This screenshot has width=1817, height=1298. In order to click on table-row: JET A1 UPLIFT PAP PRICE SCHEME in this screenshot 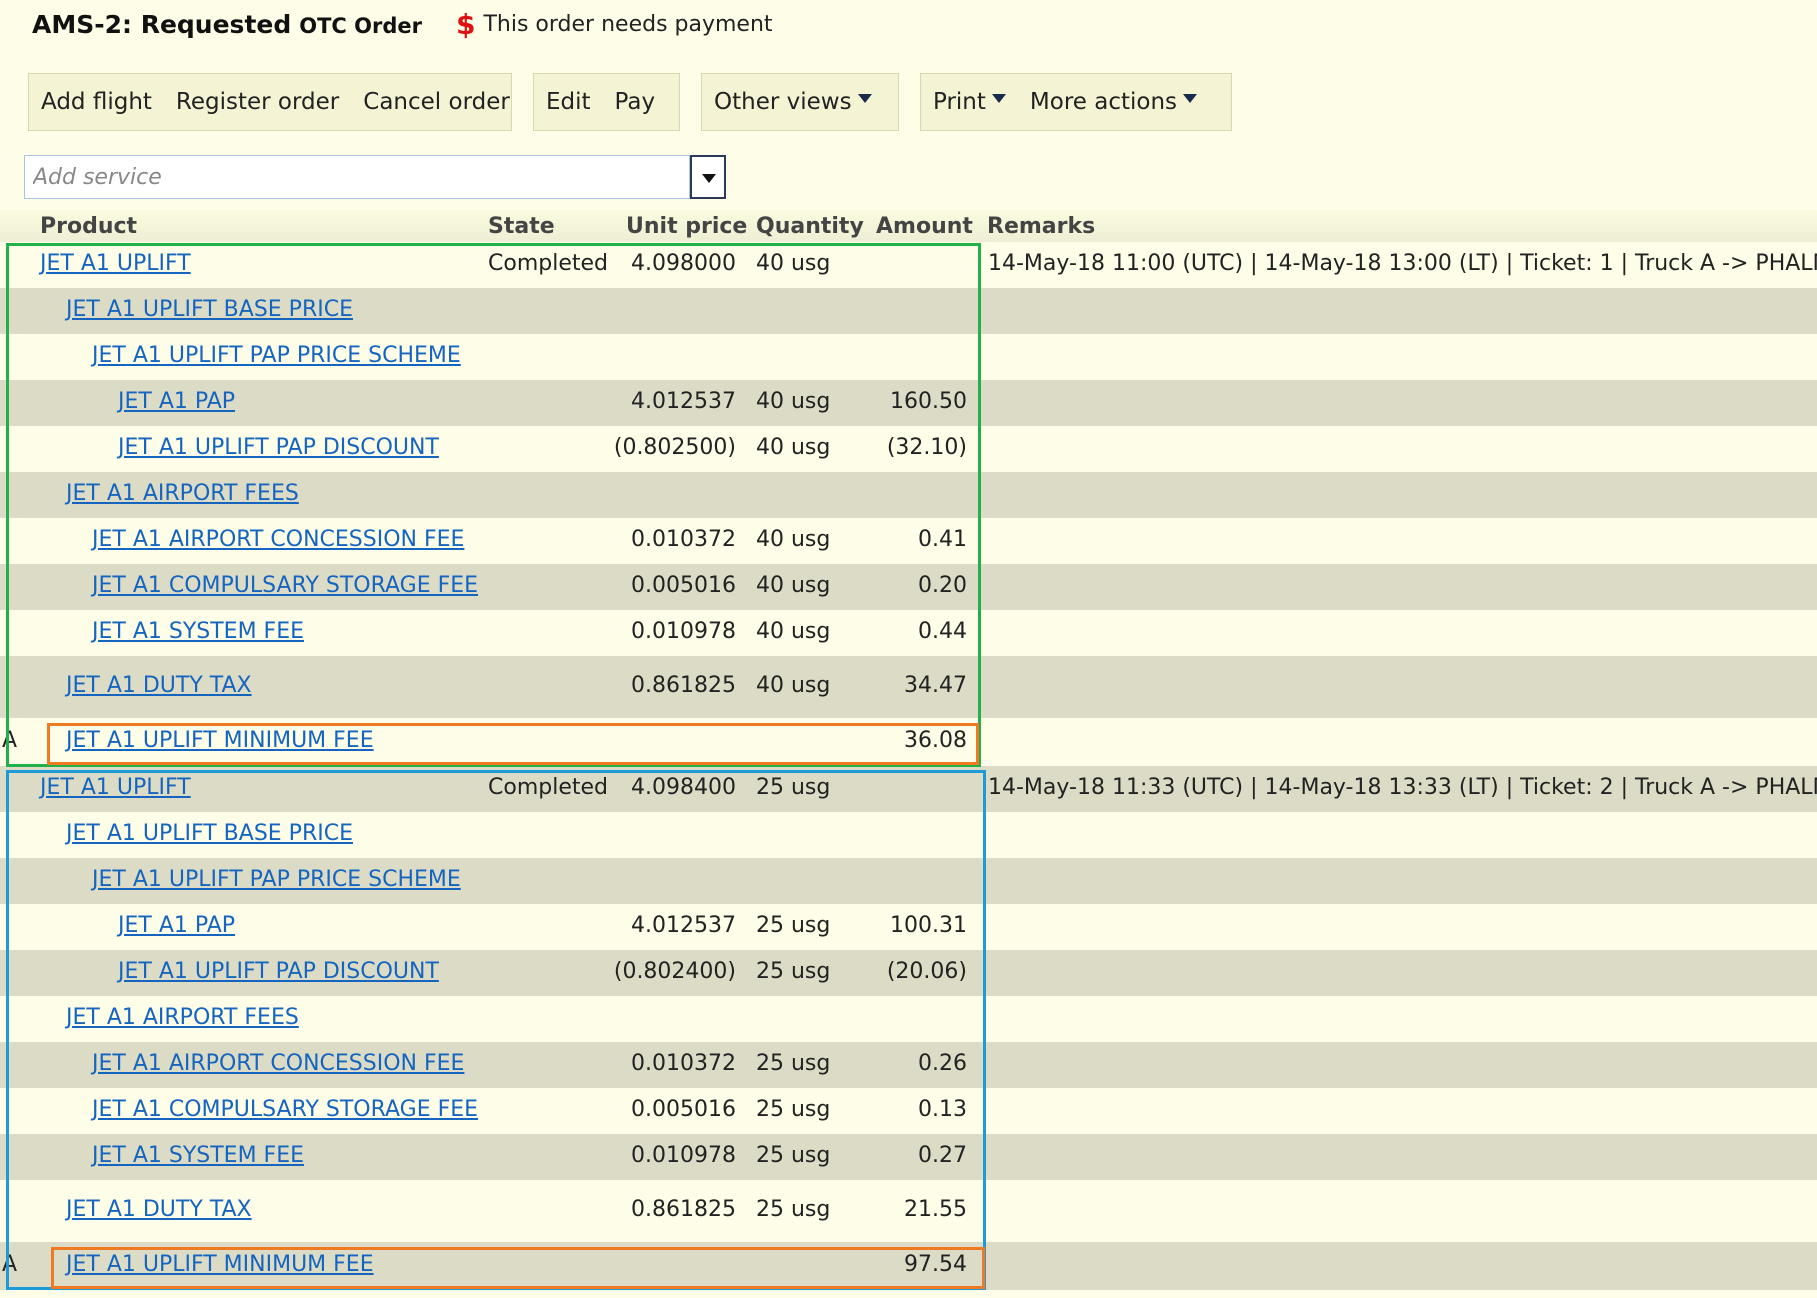, I will do `click(908, 881)`.